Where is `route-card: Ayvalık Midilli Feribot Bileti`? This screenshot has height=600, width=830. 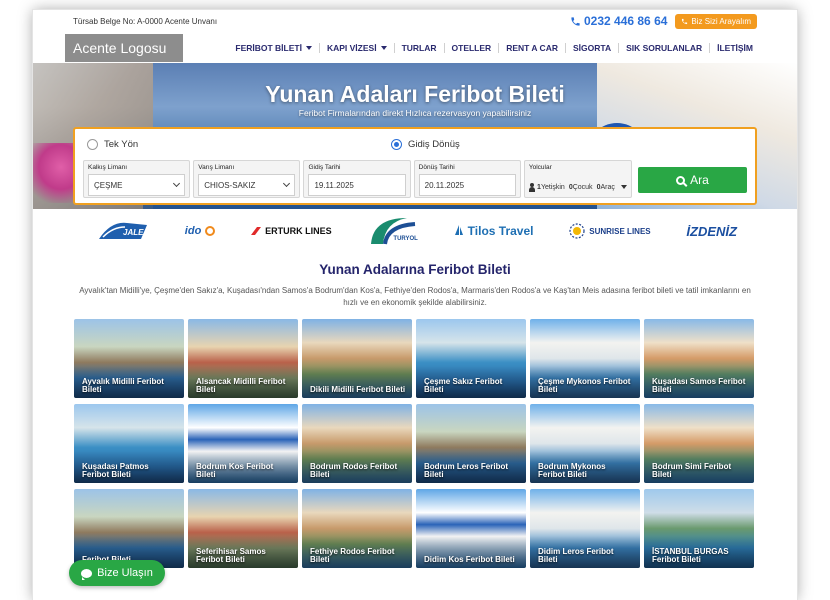
route-card: Ayvalık Midilli Feribot Bileti is located at coordinates (129, 358).